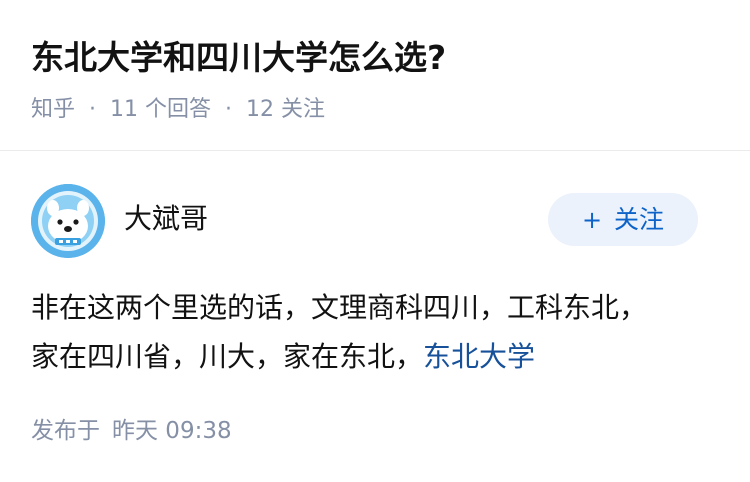  I want to click on question-title: 东北大学和四川大学怎么选?, so click(238, 58).